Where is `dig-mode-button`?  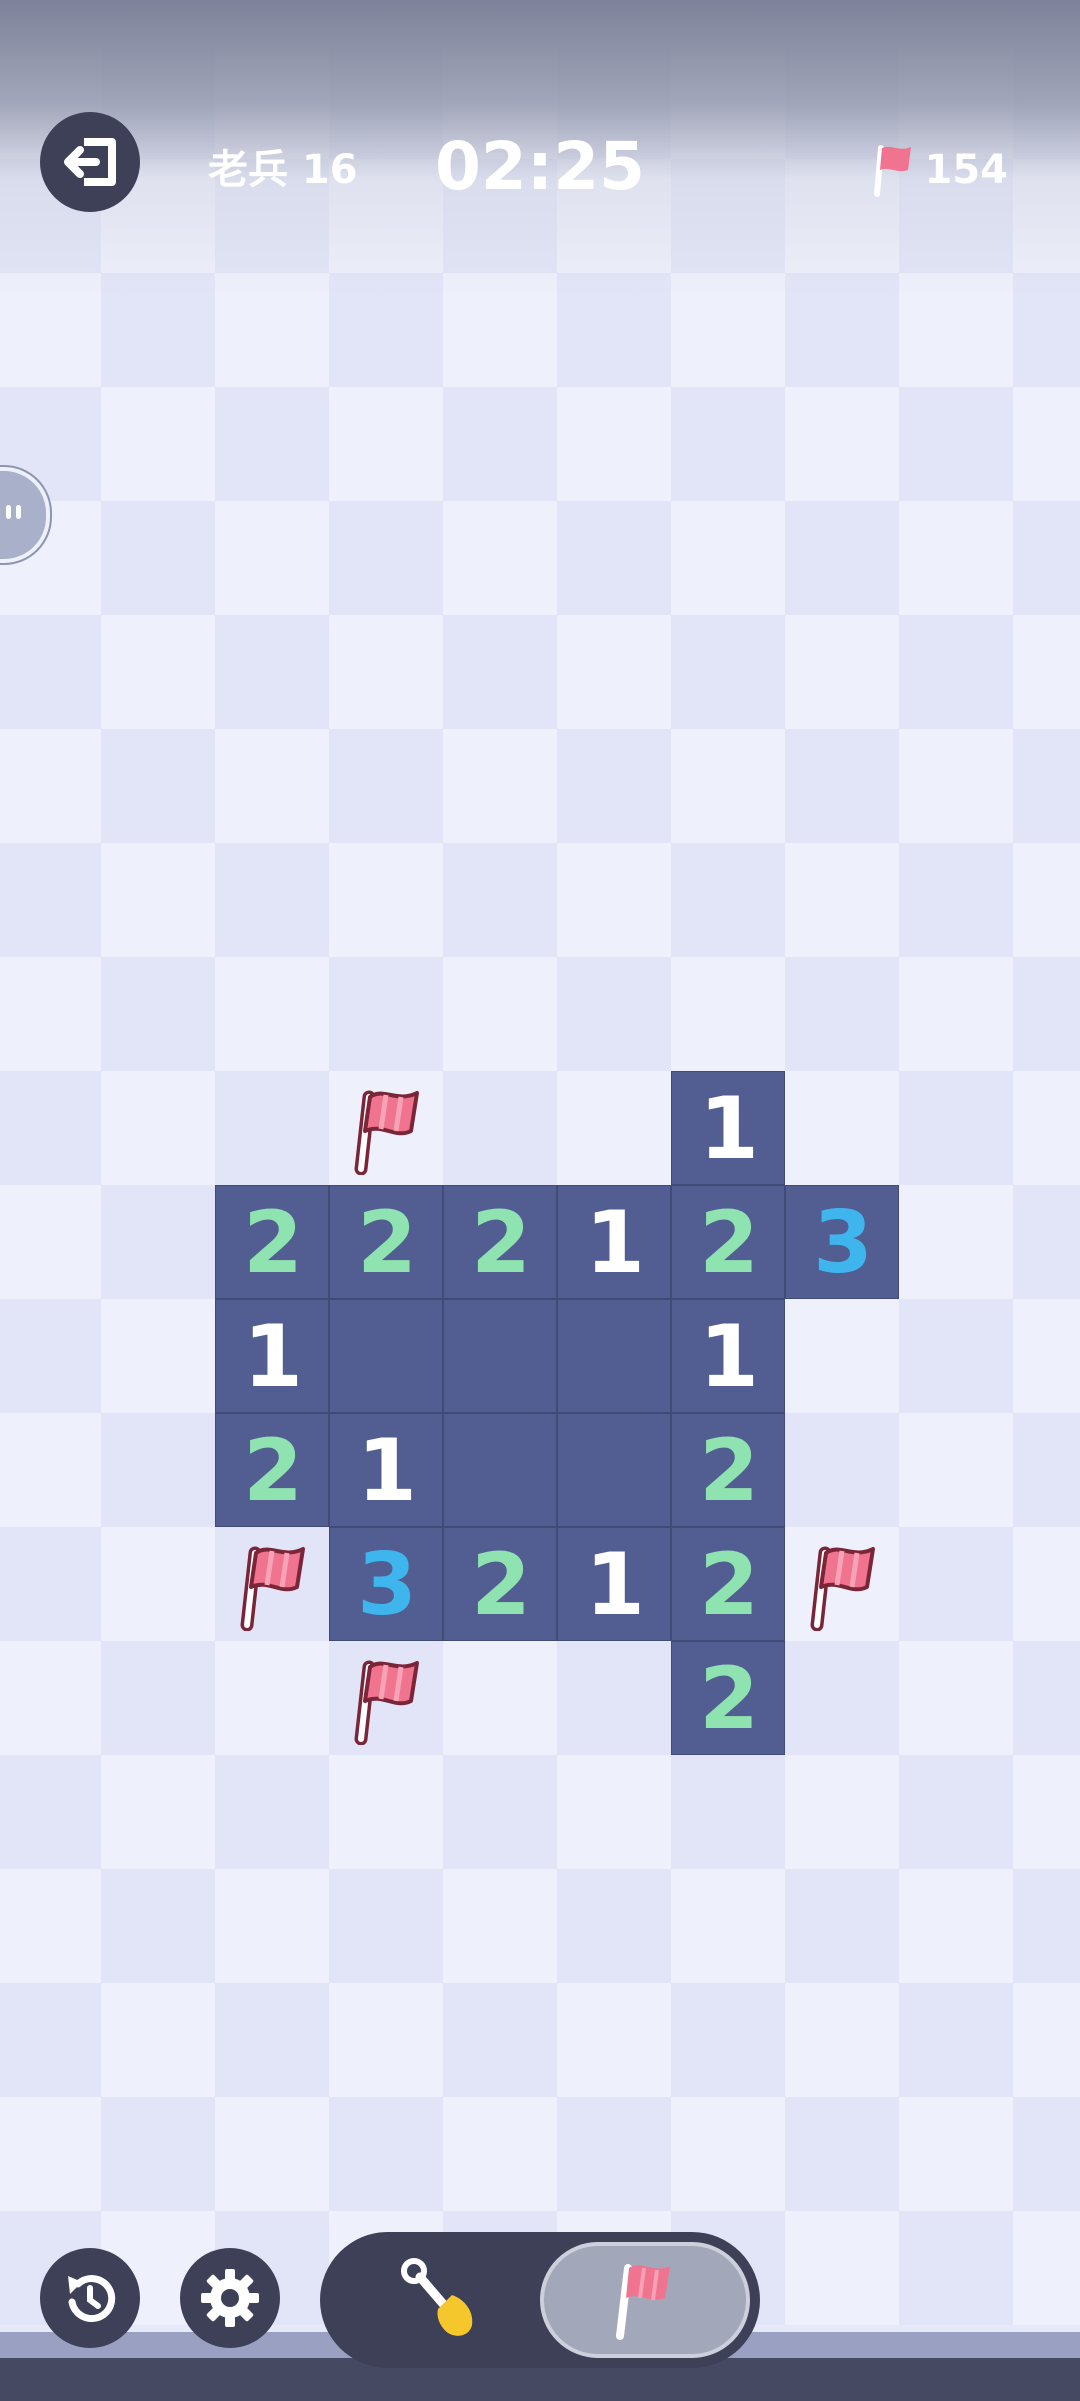 dig-mode-button is located at coordinates (439, 2300).